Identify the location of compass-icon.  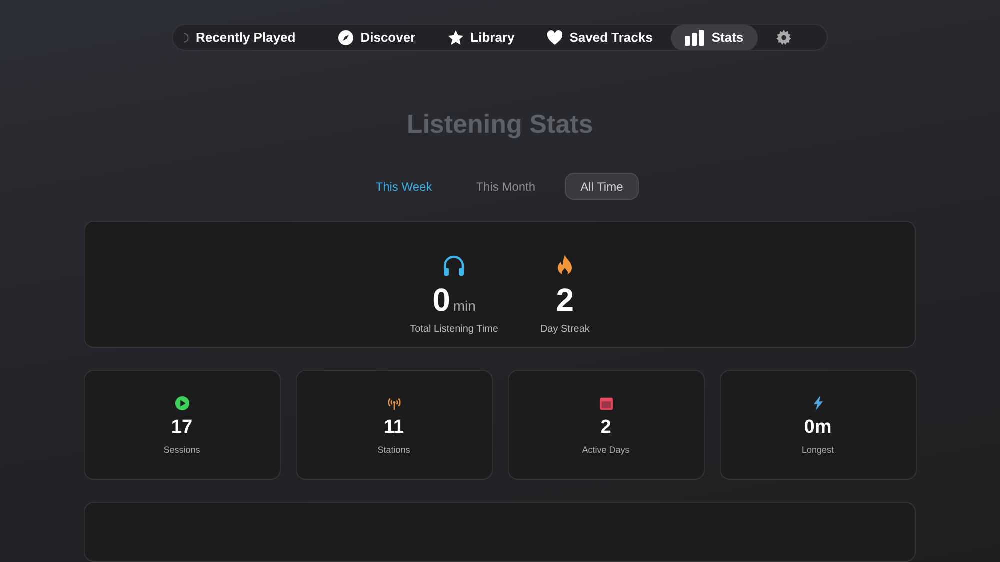
(346, 38).